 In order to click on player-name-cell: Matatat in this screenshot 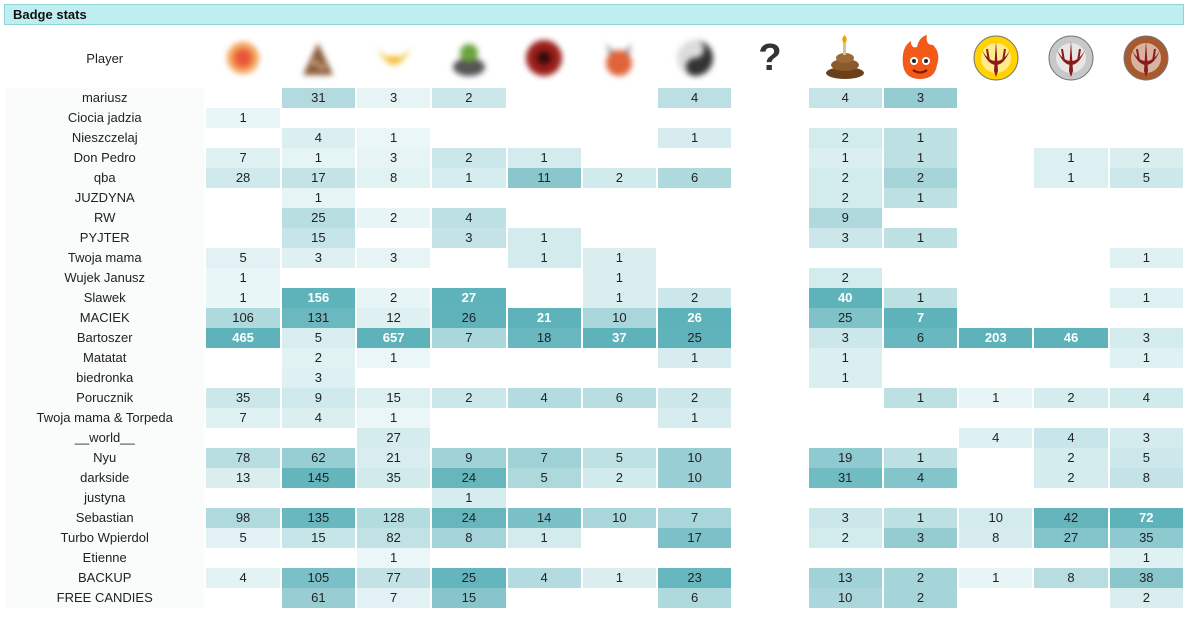, I will do `click(105, 358)`.